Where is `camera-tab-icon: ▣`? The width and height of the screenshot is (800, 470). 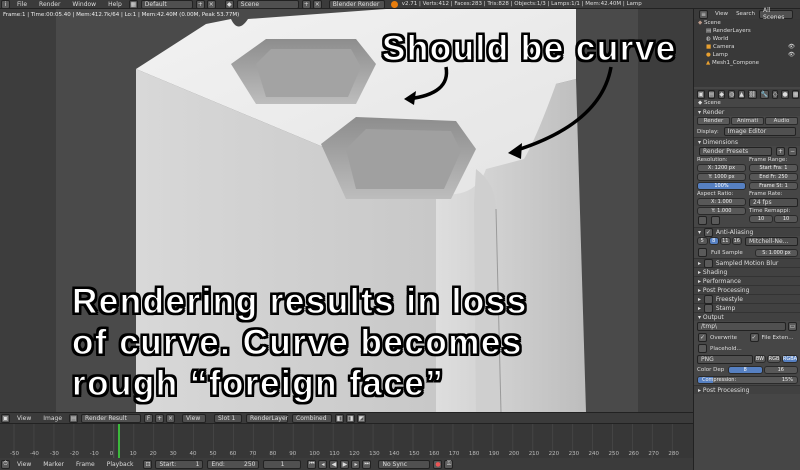
camera-tab-icon: ▣ is located at coordinates (701, 94).